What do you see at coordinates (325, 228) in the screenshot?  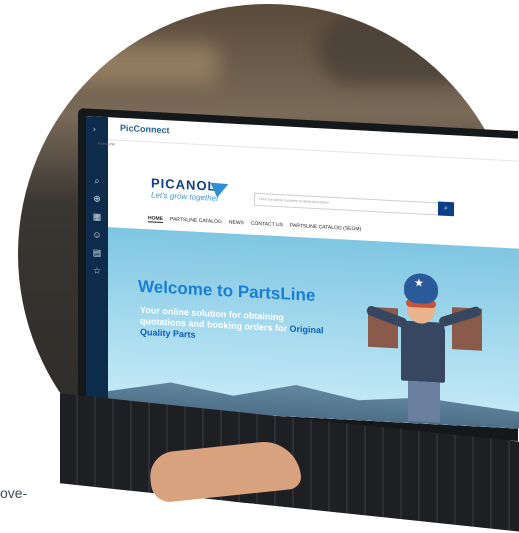 I see `nav-partsline-catalog-segm: PARTSLINE CATALOG (SEGM)` at bounding box center [325, 228].